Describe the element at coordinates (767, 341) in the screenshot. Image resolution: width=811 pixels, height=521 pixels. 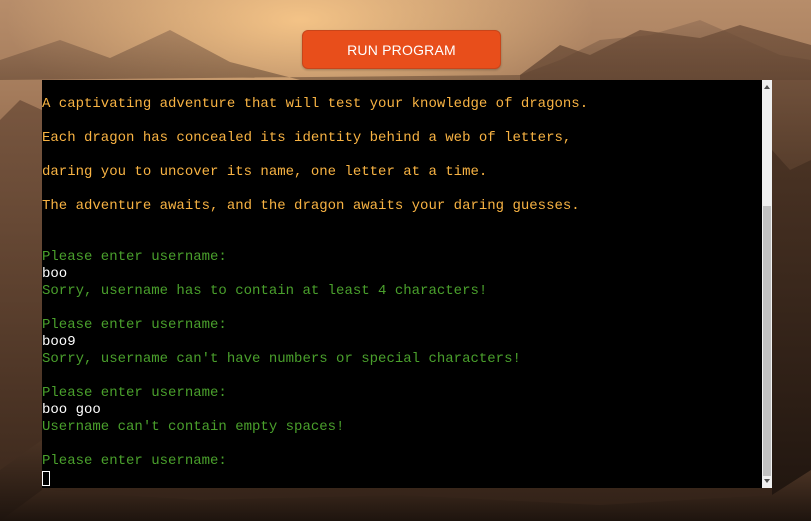
I see `scrollbar-thumb` at that location.